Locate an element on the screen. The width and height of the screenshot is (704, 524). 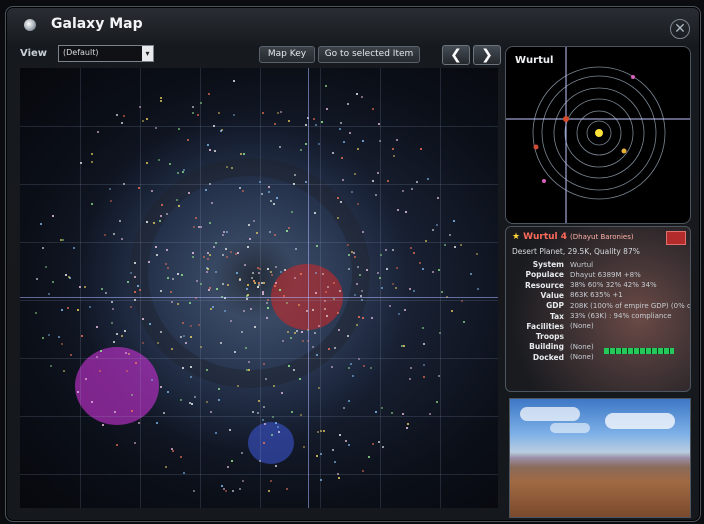
blue-empire-region is located at coordinates (271, 443).